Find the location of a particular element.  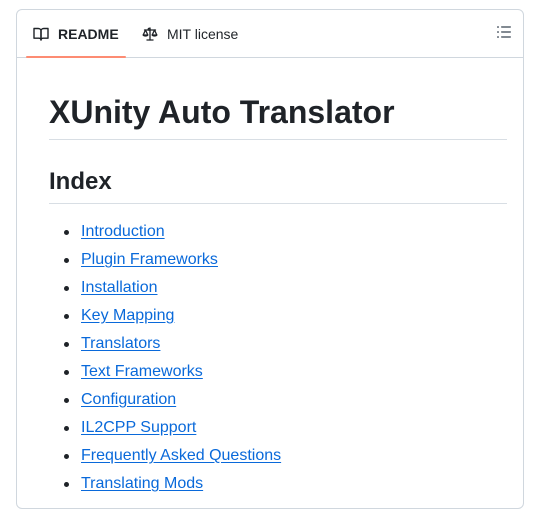

index-link-configuration: Configuration is located at coordinates (128, 399).